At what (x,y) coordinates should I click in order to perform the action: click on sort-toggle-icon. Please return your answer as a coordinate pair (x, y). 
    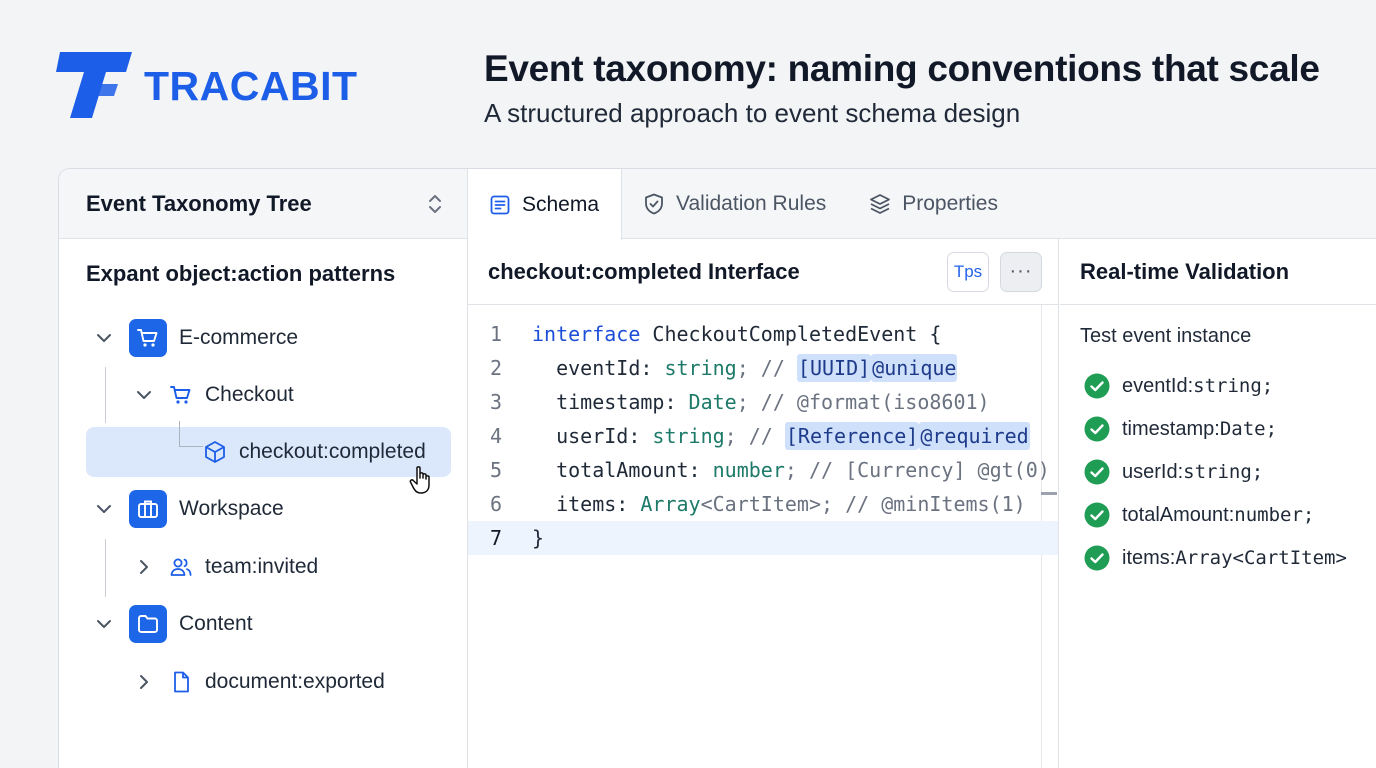
    Looking at the image, I should click on (435, 204).